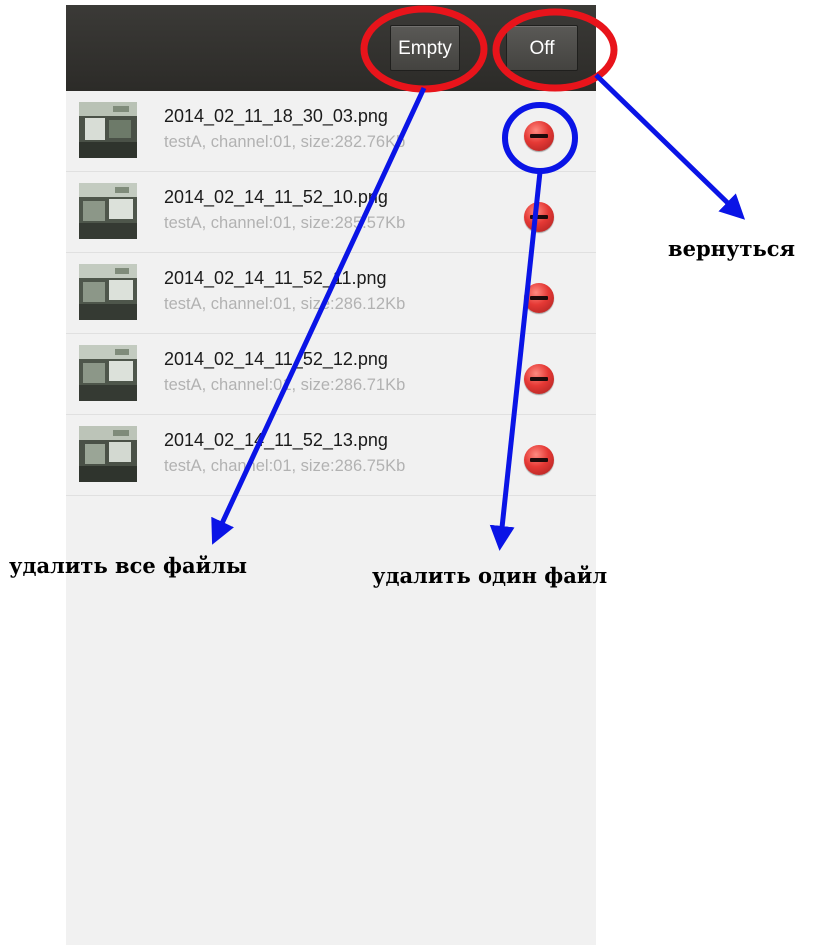 This screenshot has width=816, height=945. Describe the element at coordinates (128, 565) in the screenshot. I see `delete-all-caption: удалить все файлы` at that location.